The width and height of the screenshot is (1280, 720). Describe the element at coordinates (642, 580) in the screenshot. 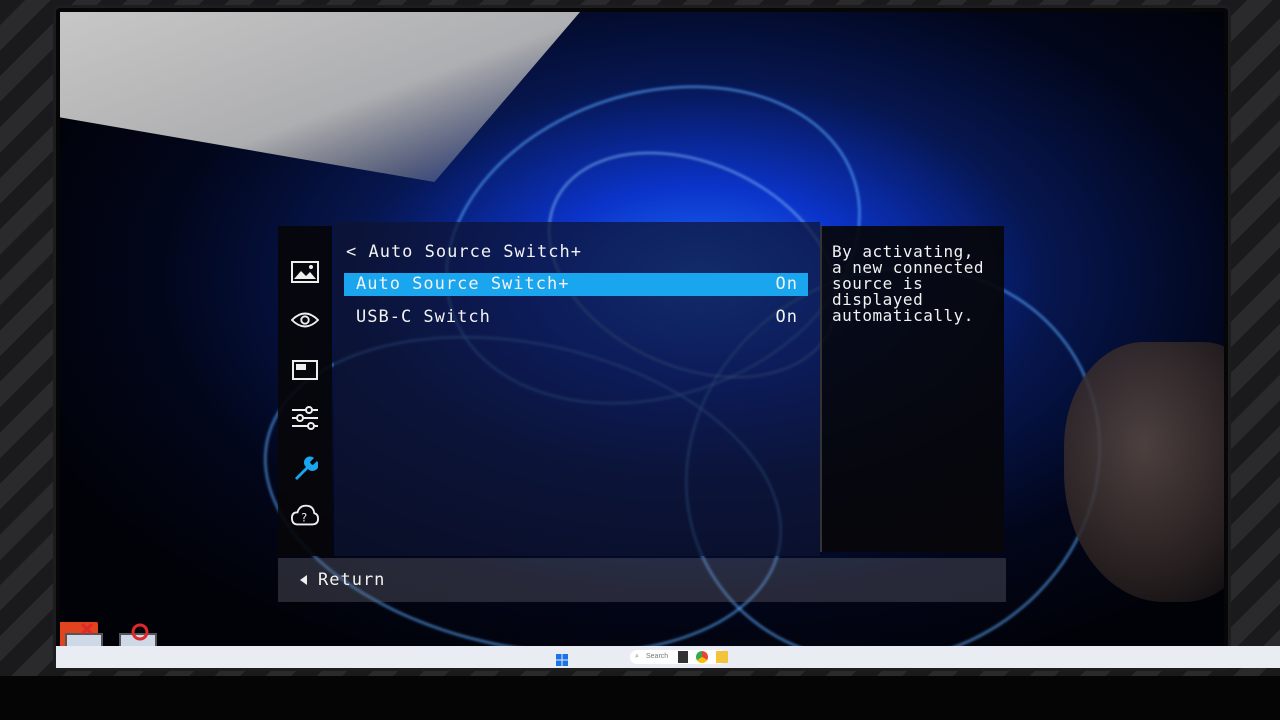

I see `osd-bottom-bar: Return` at that location.